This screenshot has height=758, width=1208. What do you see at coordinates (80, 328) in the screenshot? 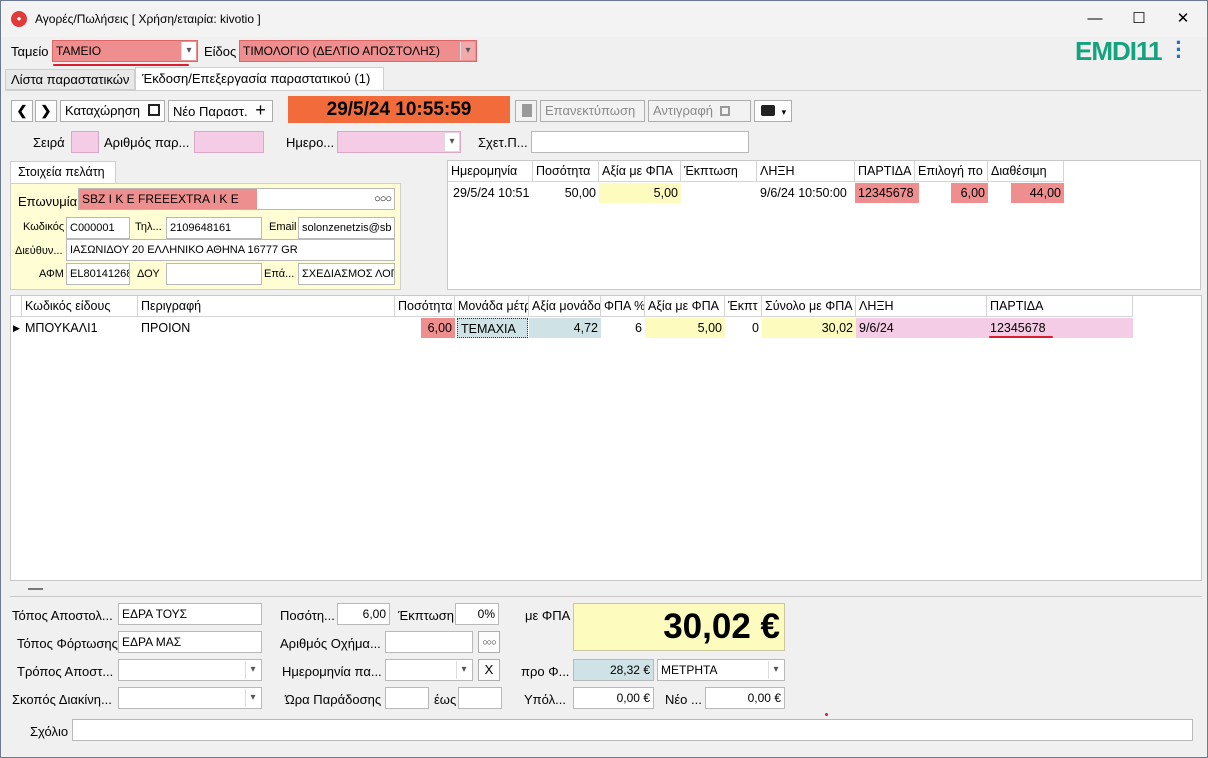
I see `items-cell-code: ΜΠΟΥΚΑΛΙ1` at bounding box center [80, 328].